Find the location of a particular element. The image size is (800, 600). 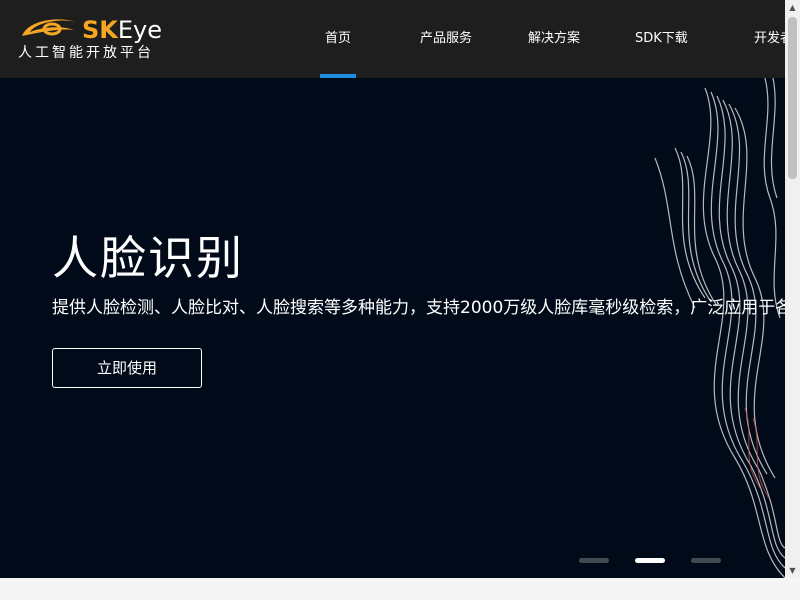

brand-tagline: 人工智能开放平台 is located at coordinates (86, 53).